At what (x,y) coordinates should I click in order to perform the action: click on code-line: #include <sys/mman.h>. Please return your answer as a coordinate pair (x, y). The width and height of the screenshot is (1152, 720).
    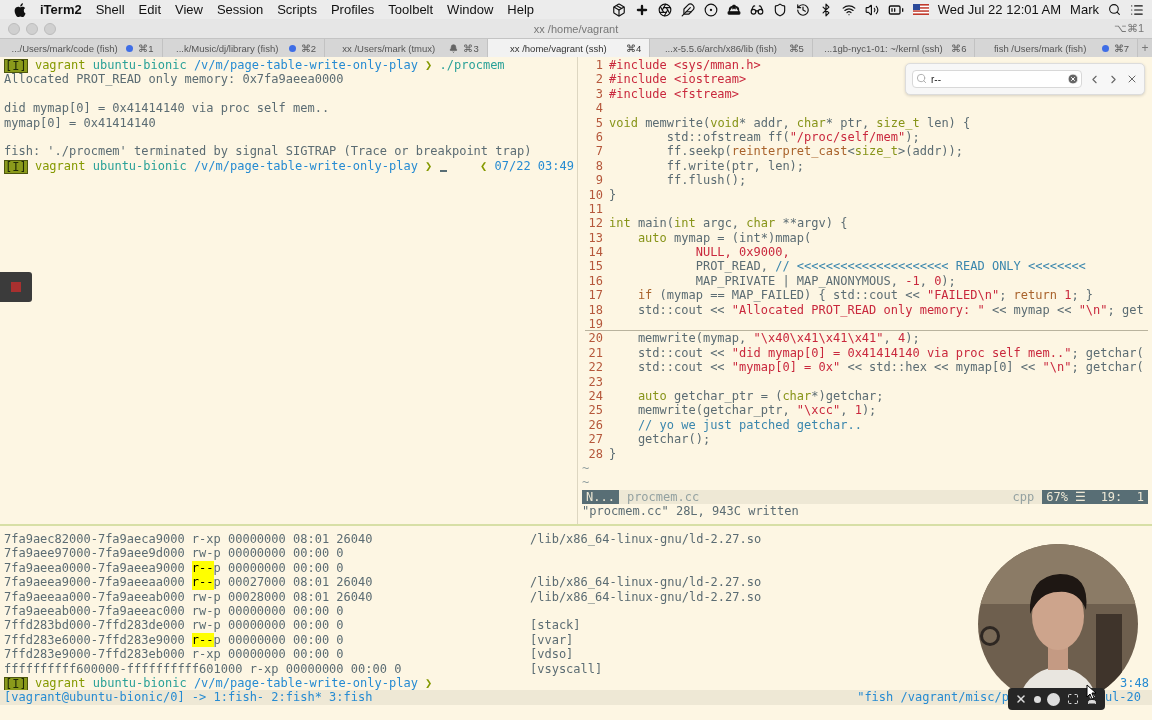
    Looking at the image, I should click on (685, 65).